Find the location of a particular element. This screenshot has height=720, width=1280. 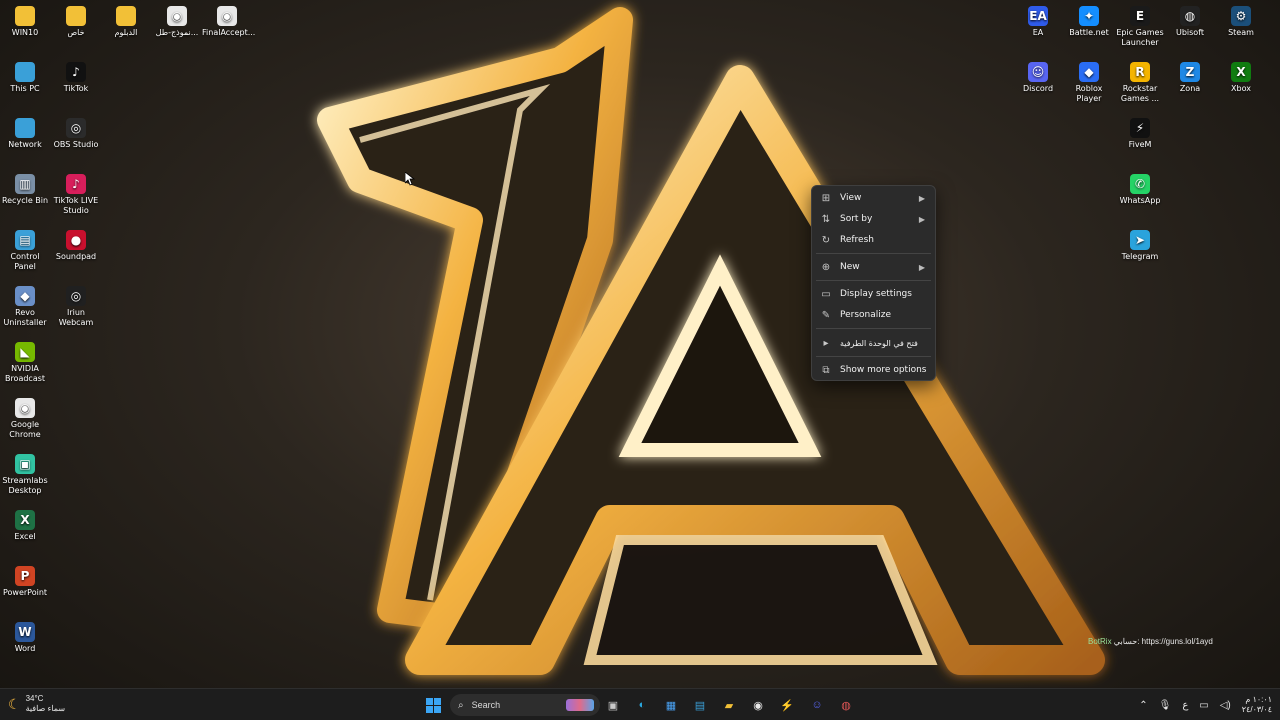

desktop-shortcut: ▤ Control Panel is located at coordinates (25, 248).